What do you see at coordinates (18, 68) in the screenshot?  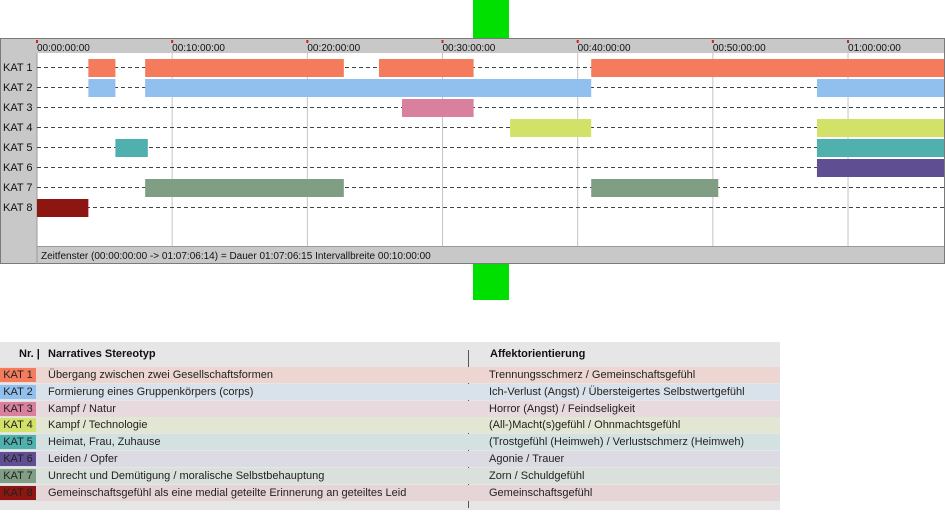 I see `category-label: KAT 1` at bounding box center [18, 68].